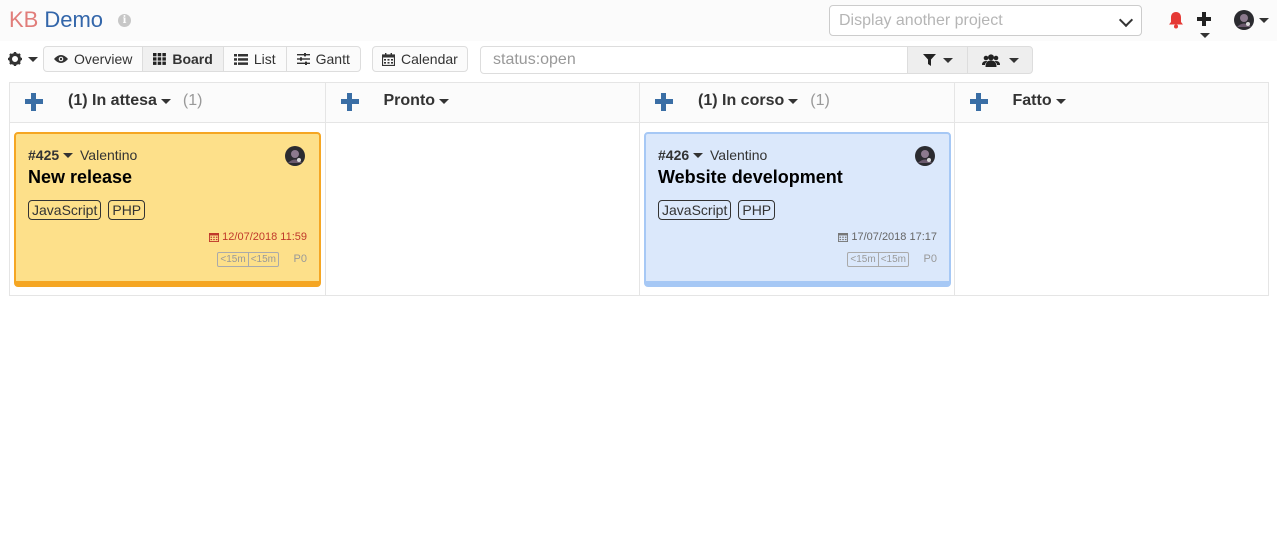 The height and width of the screenshot is (550, 1277). Describe the element at coordinates (1212, 24) in the screenshot. I see `create-menu` at that location.